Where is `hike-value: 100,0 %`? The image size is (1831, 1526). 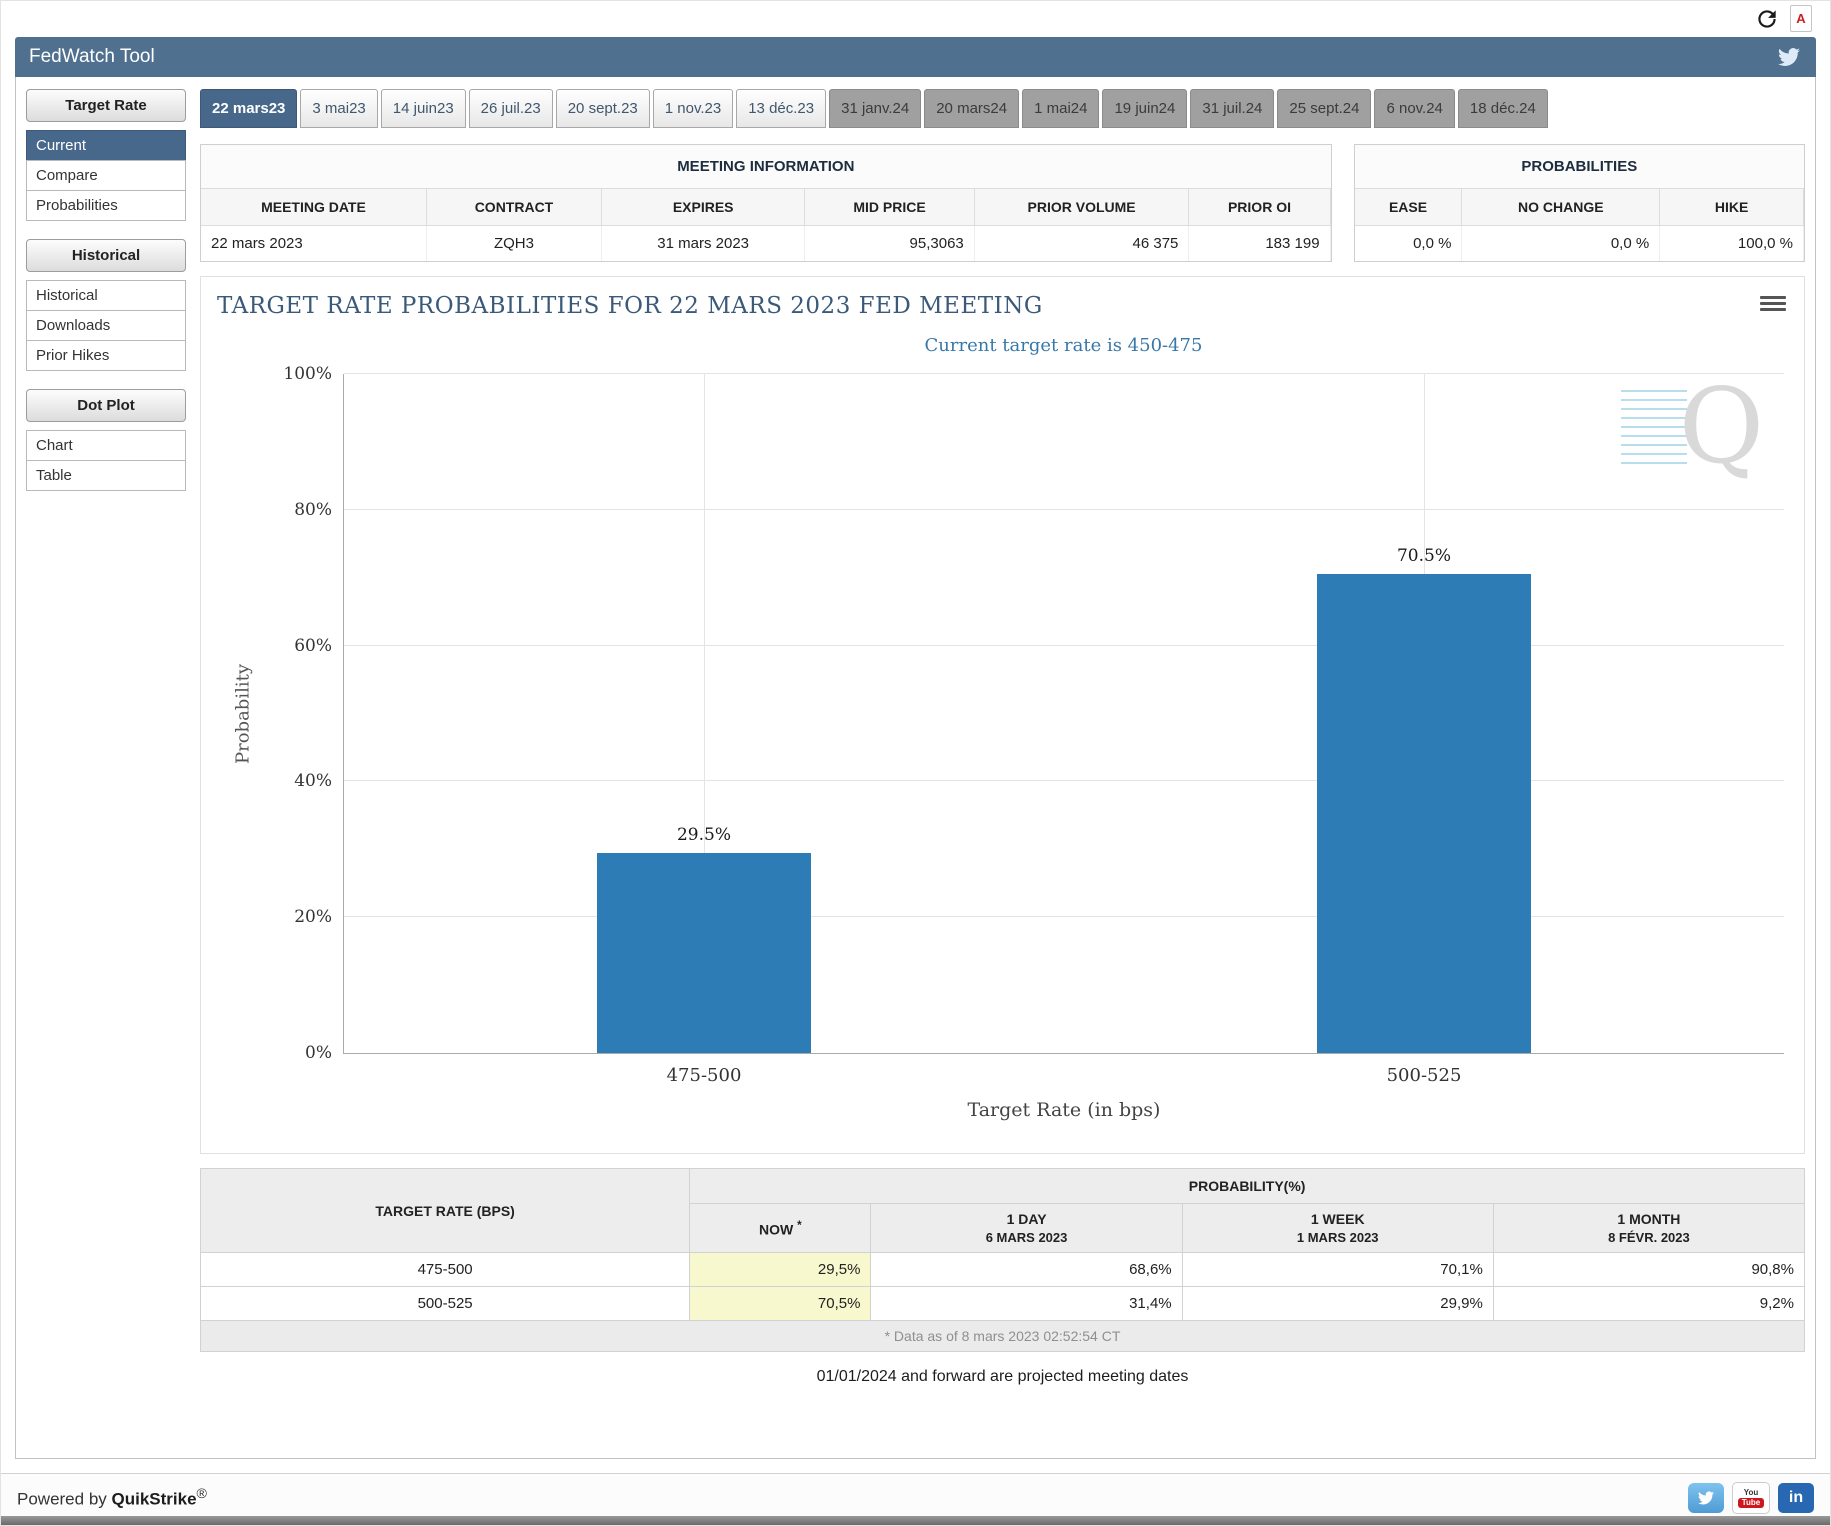 hike-value: 100,0 % is located at coordinates (1732, 243).